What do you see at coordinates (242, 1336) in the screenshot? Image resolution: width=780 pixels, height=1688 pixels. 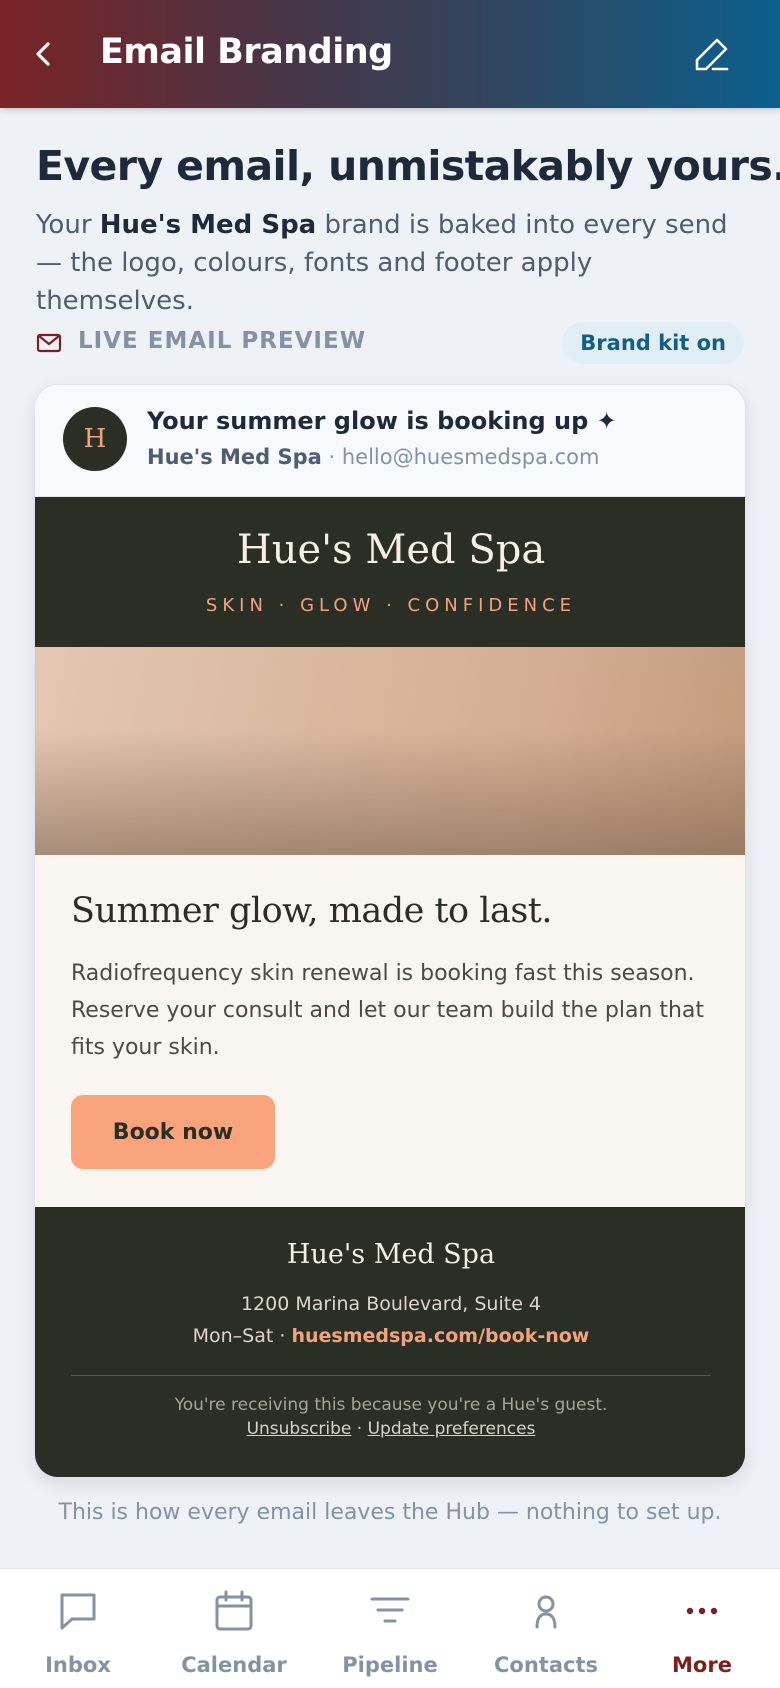 I see `footer-hours-text: Mon–Sat ·` at bounding box center [242, 1336].